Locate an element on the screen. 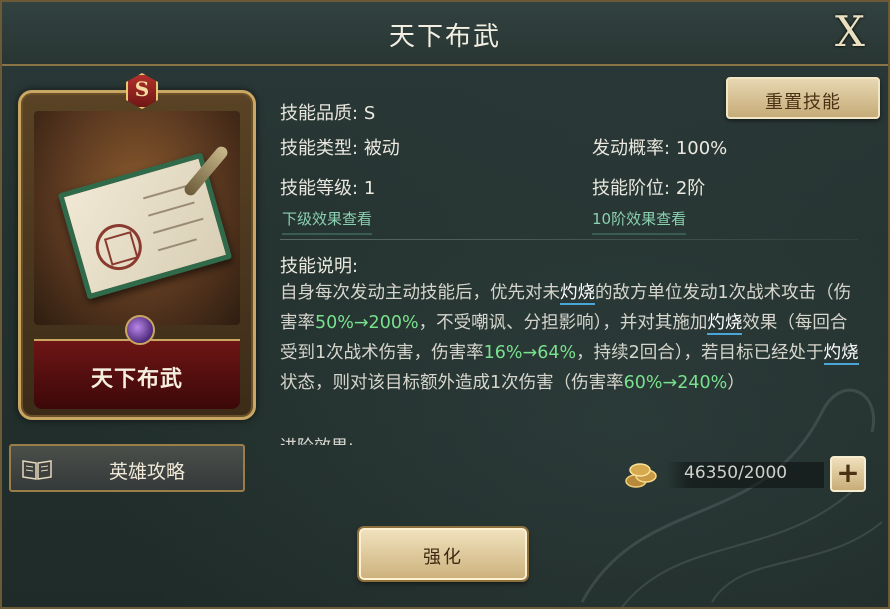 The width and height of the screenshot is (890, 609). card-name-plate: 天下布武 is located at coordinates (137, 374).